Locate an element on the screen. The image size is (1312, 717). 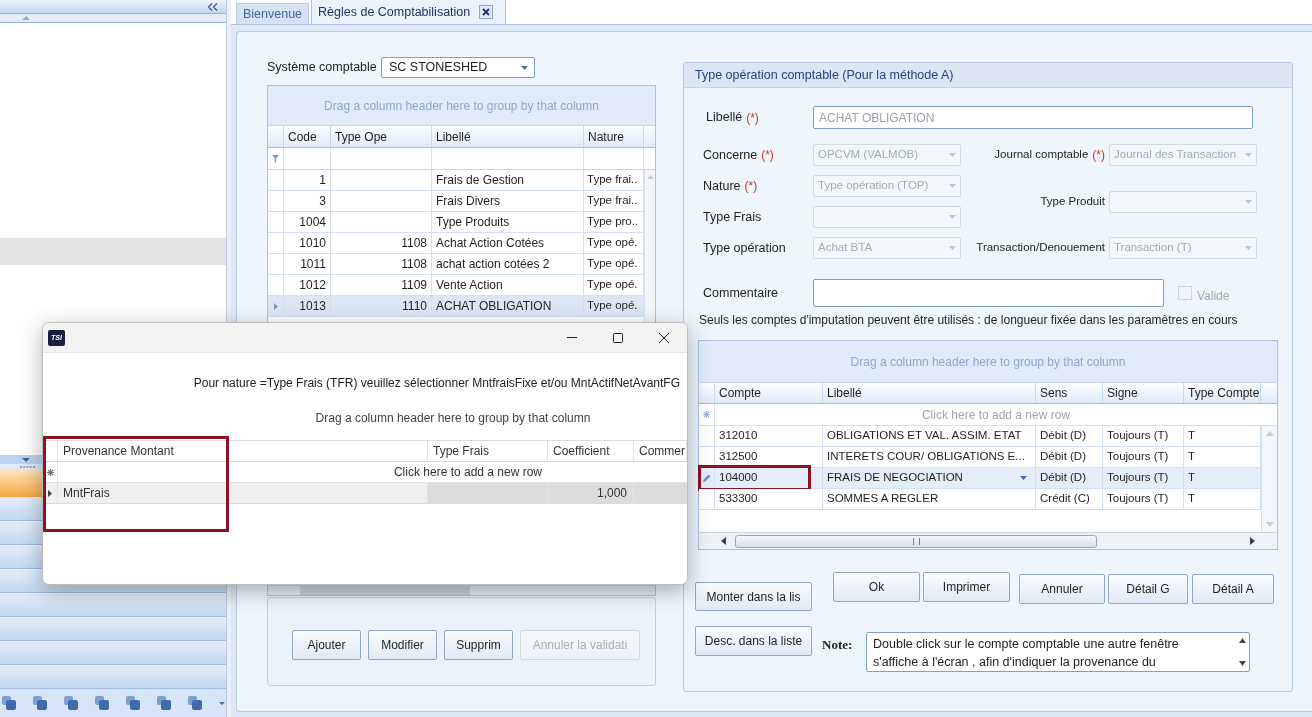
note-label: Note: is located at coordinates (837, 644).